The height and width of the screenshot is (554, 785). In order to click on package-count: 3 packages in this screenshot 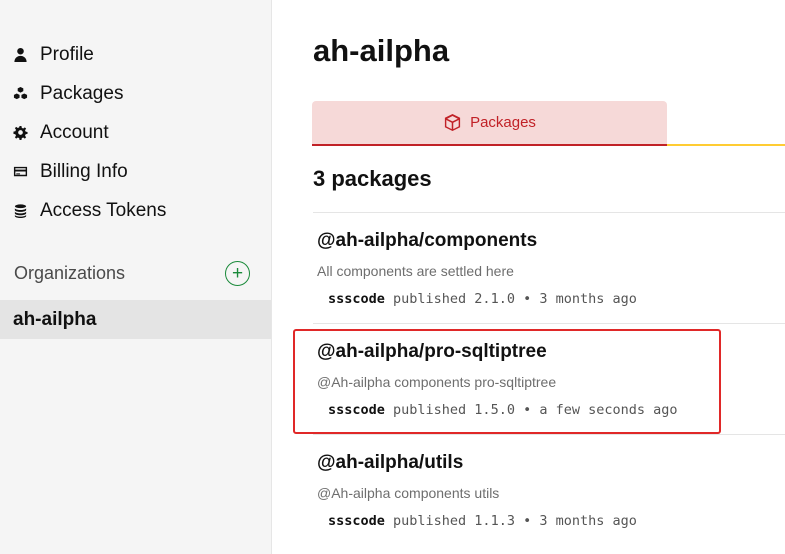, I will do `click(372, 178)`.